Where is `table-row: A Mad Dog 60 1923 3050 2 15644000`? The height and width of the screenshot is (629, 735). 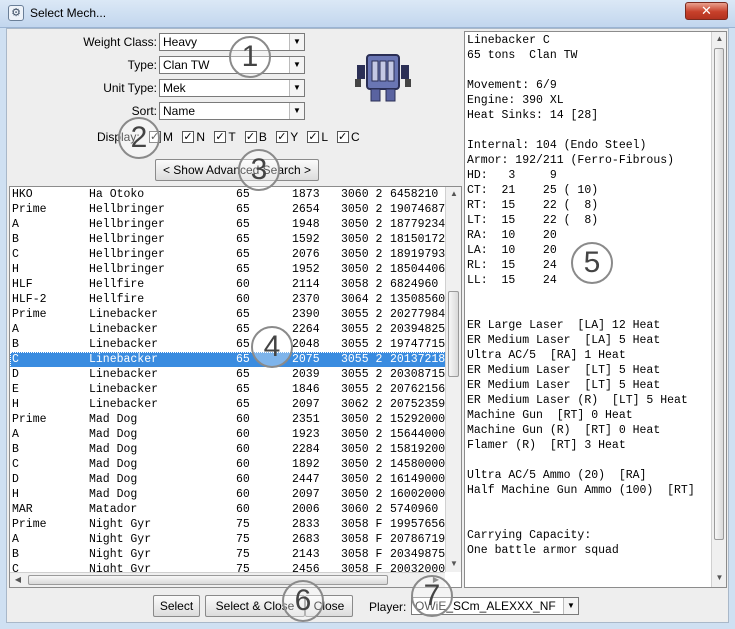
table-row: A Mad Dog 60 1923 3050 2 15644000 is located at coordinates (227, 434).